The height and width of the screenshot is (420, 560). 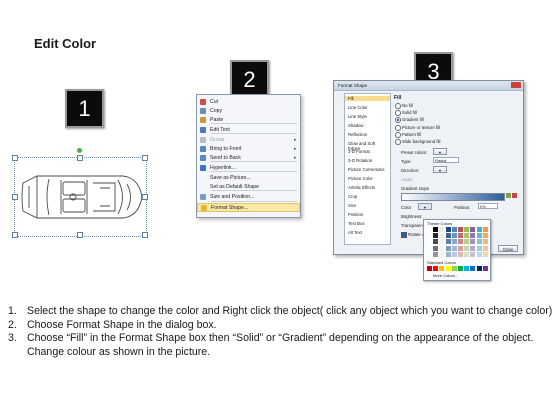 I want to click on menu-item-group: Group ▸, so click(x=248, y=139).